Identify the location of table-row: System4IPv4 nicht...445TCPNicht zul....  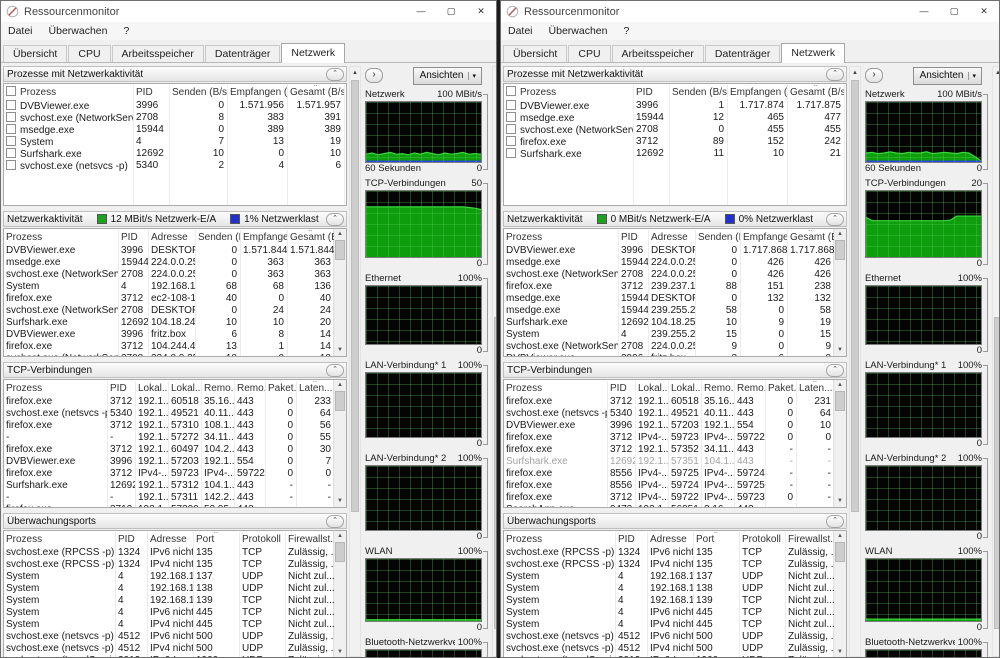
(169, 625).